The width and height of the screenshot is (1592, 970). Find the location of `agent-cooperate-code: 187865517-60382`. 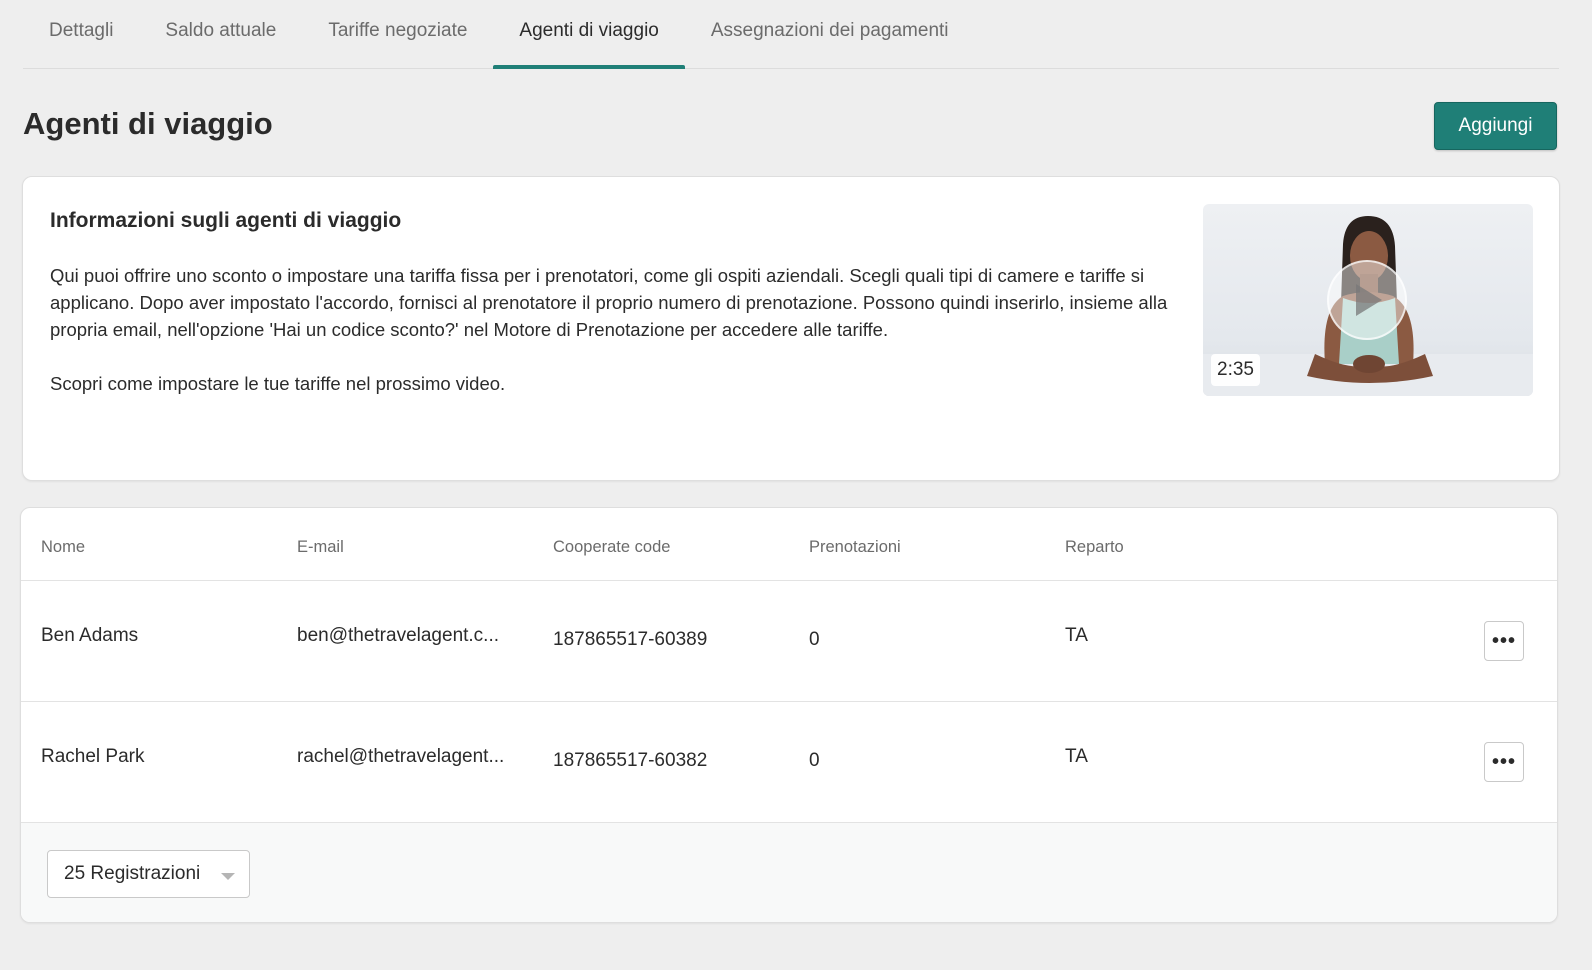

agent-cooperate-code: 187865517-60382 is located at coordinates (630, 760).